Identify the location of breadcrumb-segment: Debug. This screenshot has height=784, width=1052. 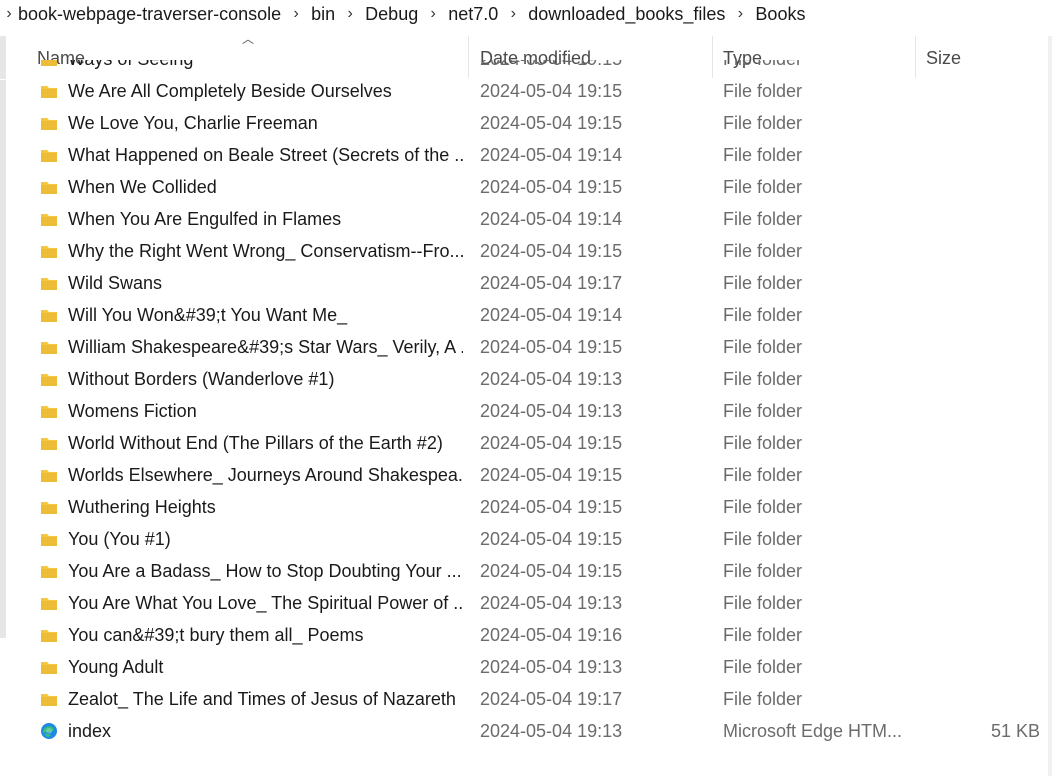
(391, 14).